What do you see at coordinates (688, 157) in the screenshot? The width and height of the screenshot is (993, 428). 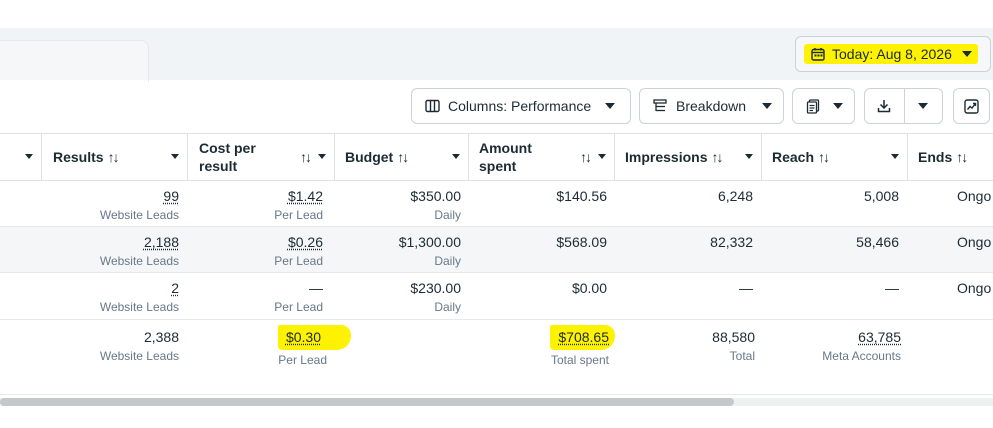 I see `column-header-impressions: Impressions ↑↓` at bounding box center [688, 157].